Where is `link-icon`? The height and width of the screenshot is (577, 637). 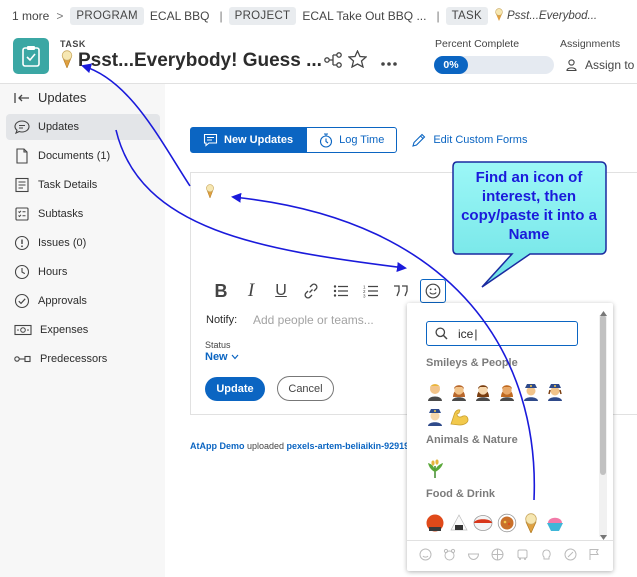 link-icon is located at coordinates (311, 291).